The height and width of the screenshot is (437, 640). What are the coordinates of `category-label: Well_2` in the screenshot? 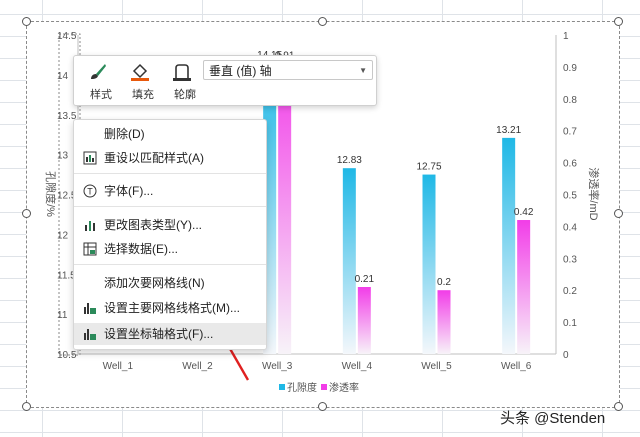 It's located at (197, 366).